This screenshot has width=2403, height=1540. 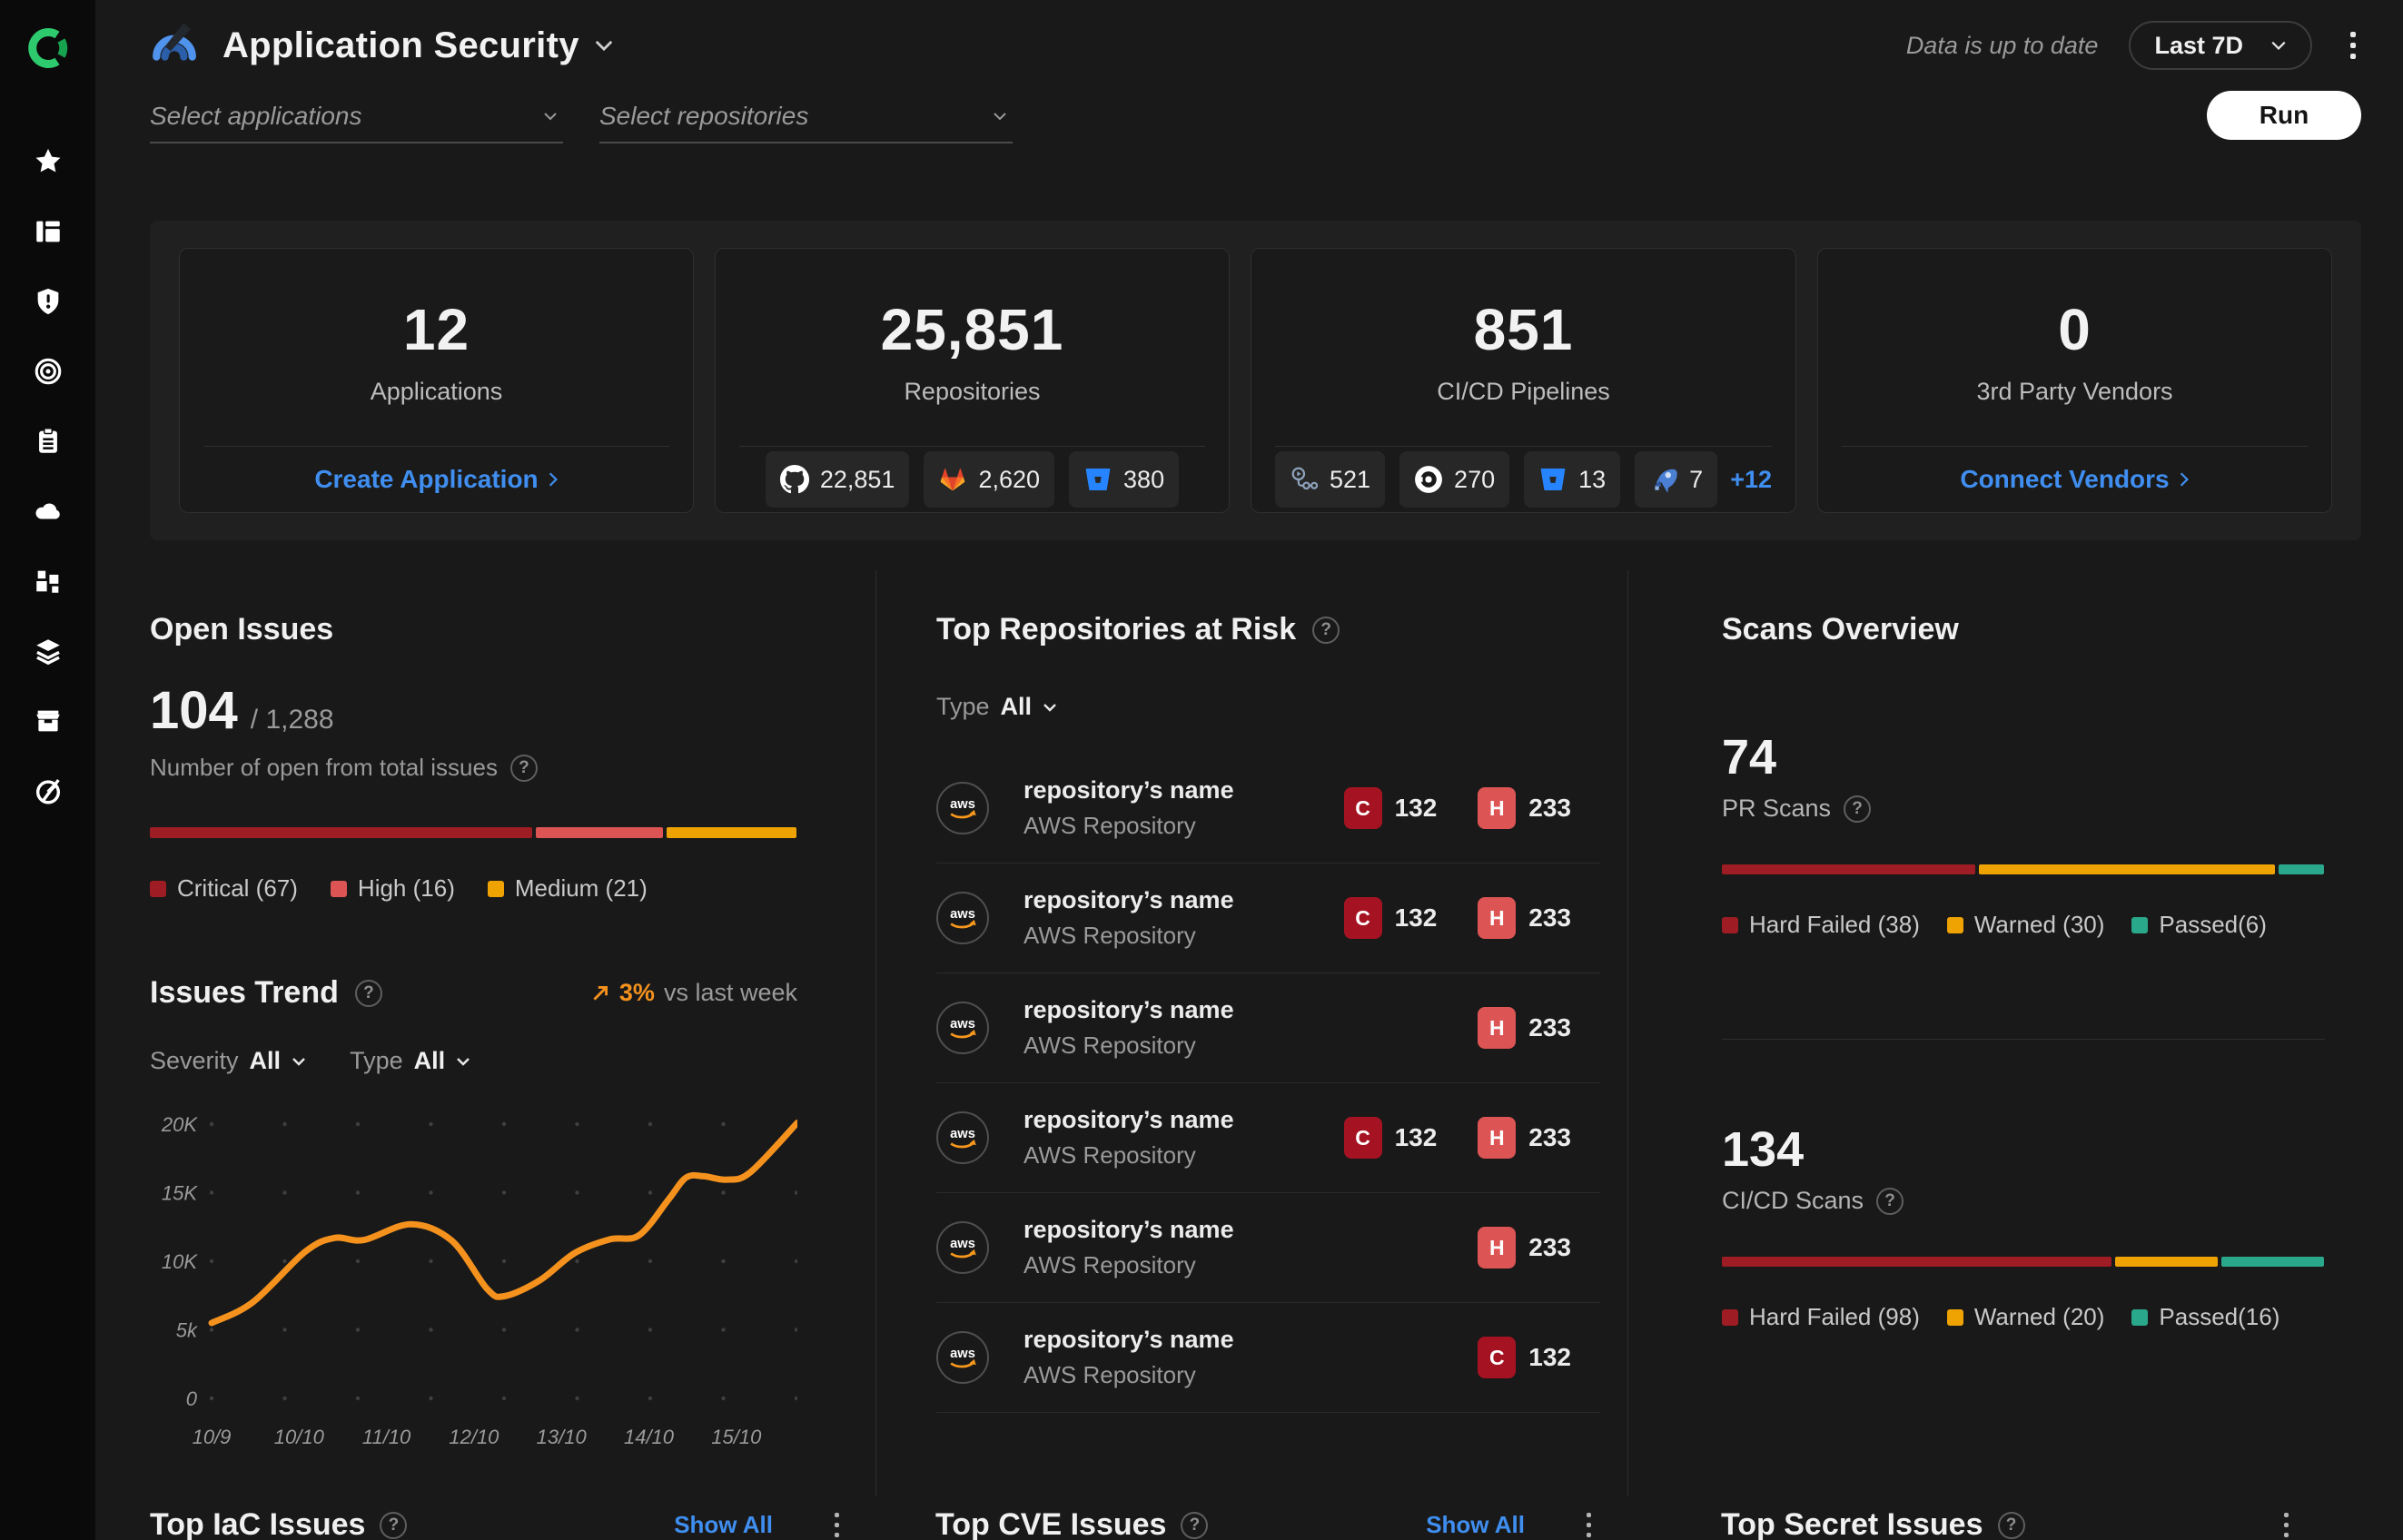 I want to click on github-actions-chip: 521, so click(x=1330, y=479).